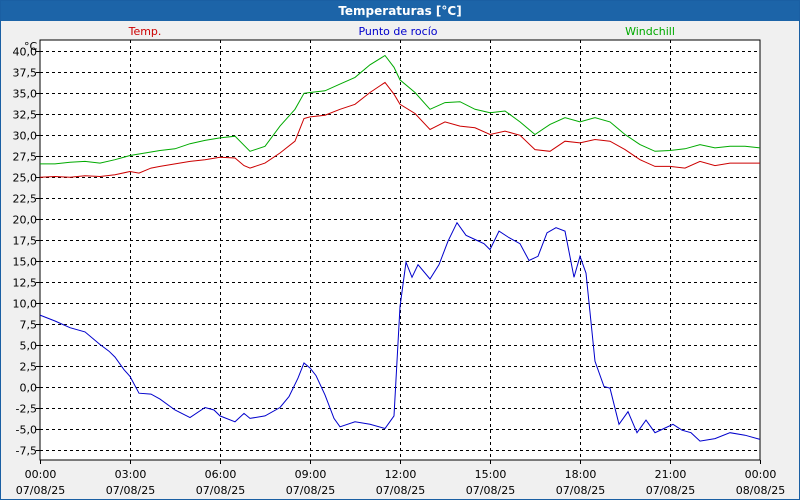 The image size is (800, 500). I want to click on x-tick-time-label: 12:00, so click(401, 474).